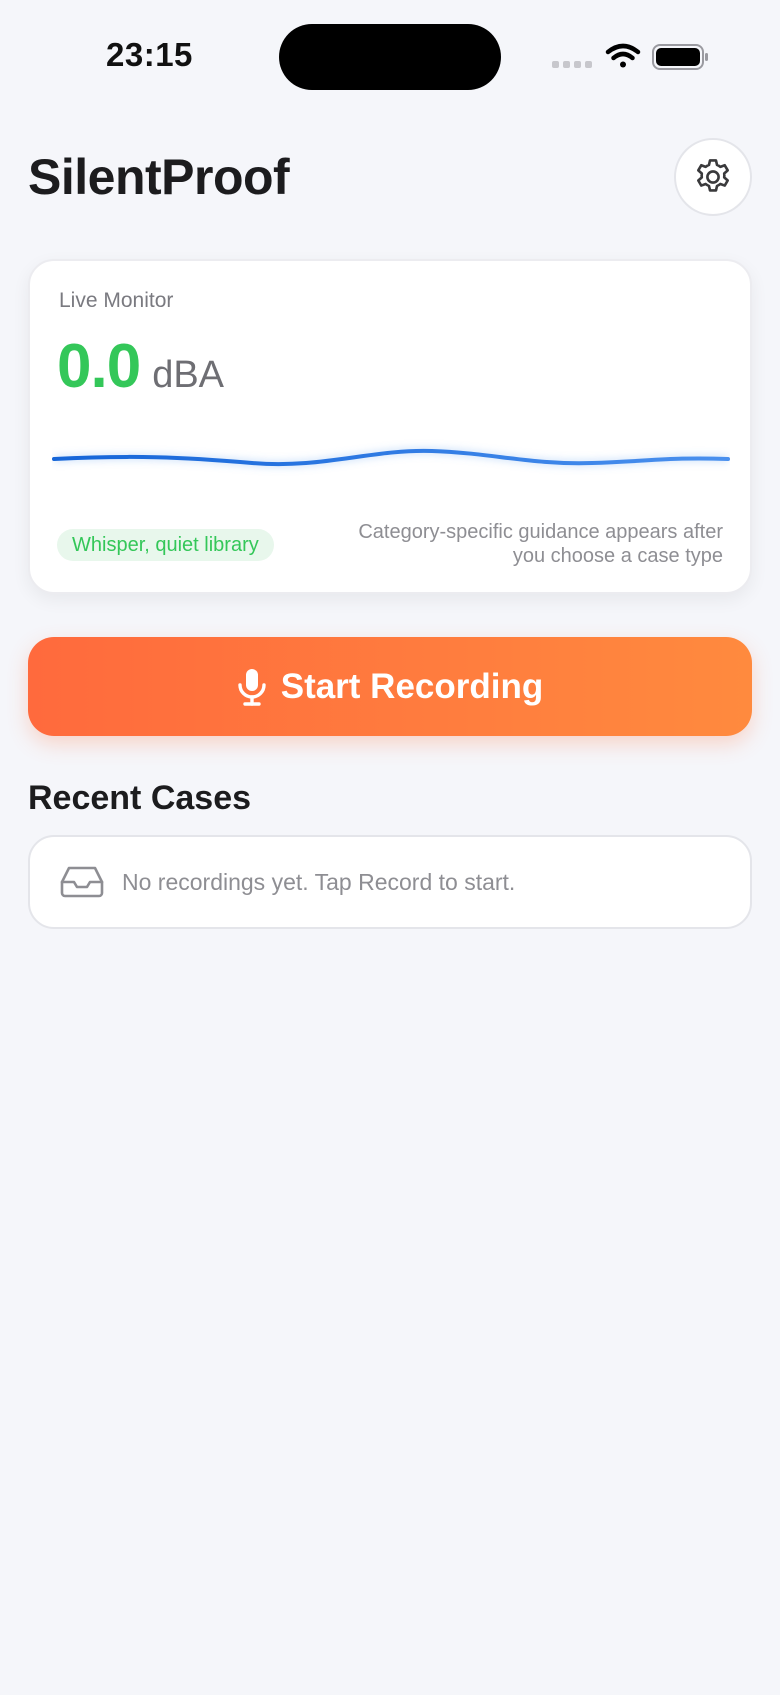  I want to click on empty-state-message: No recordings yet. Tap Record to start., so click(319, 881).